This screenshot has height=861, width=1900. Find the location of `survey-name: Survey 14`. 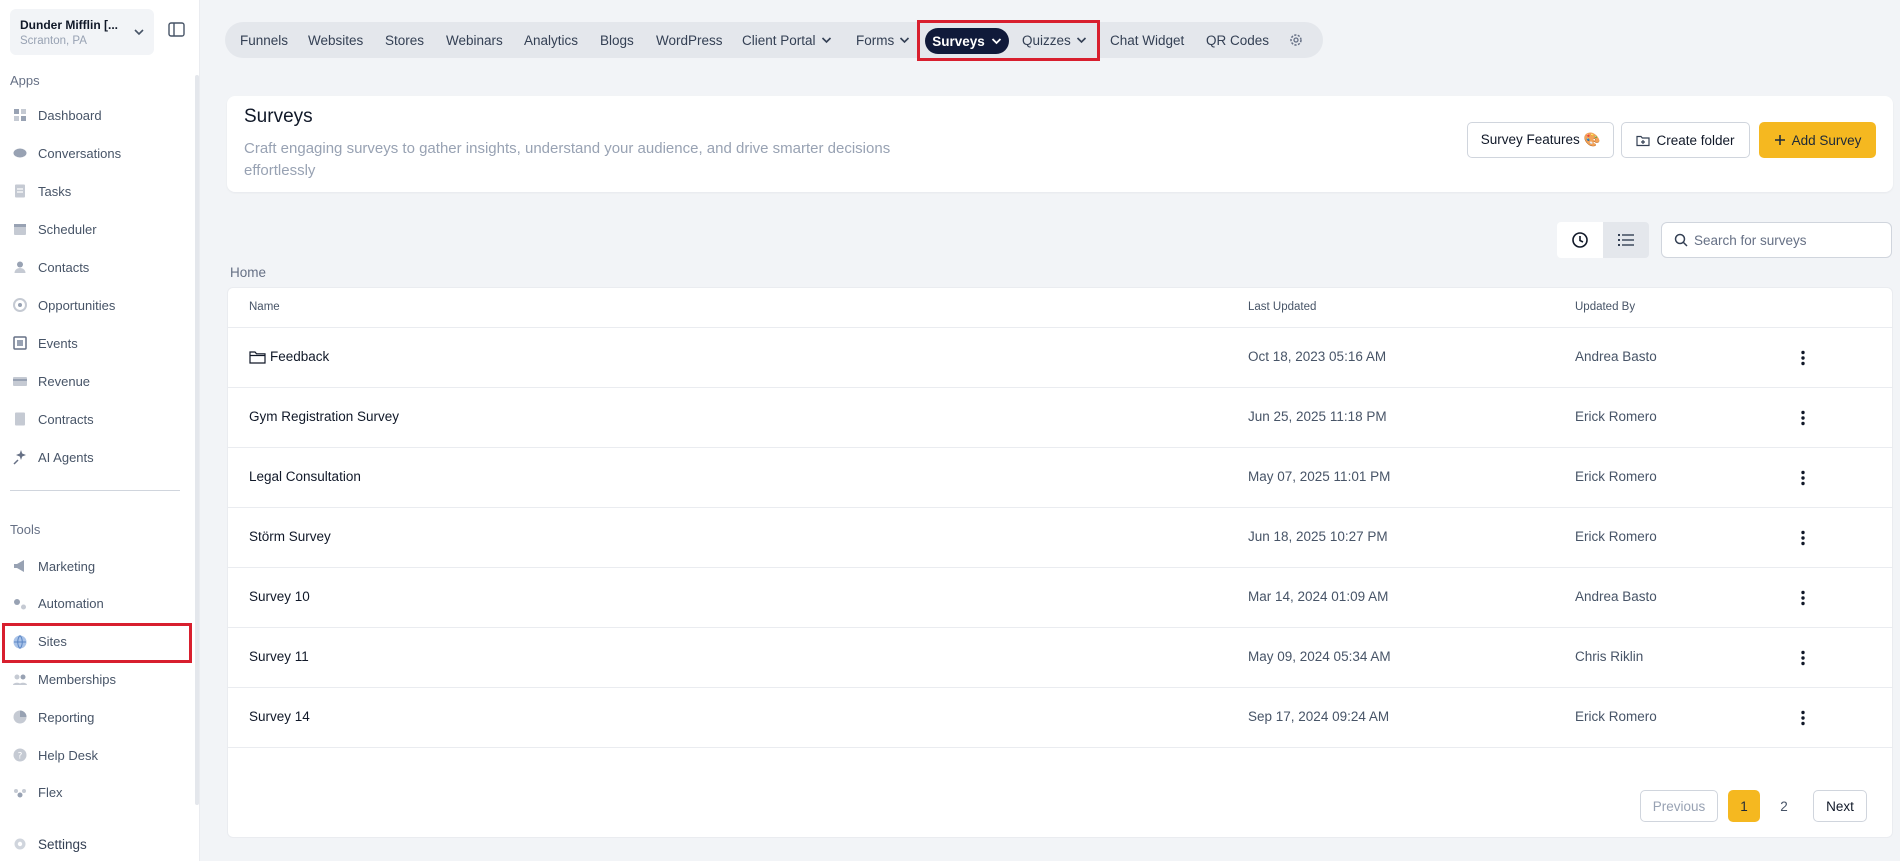

survey-name: Survey 14 is located at coordinates (279, 716).